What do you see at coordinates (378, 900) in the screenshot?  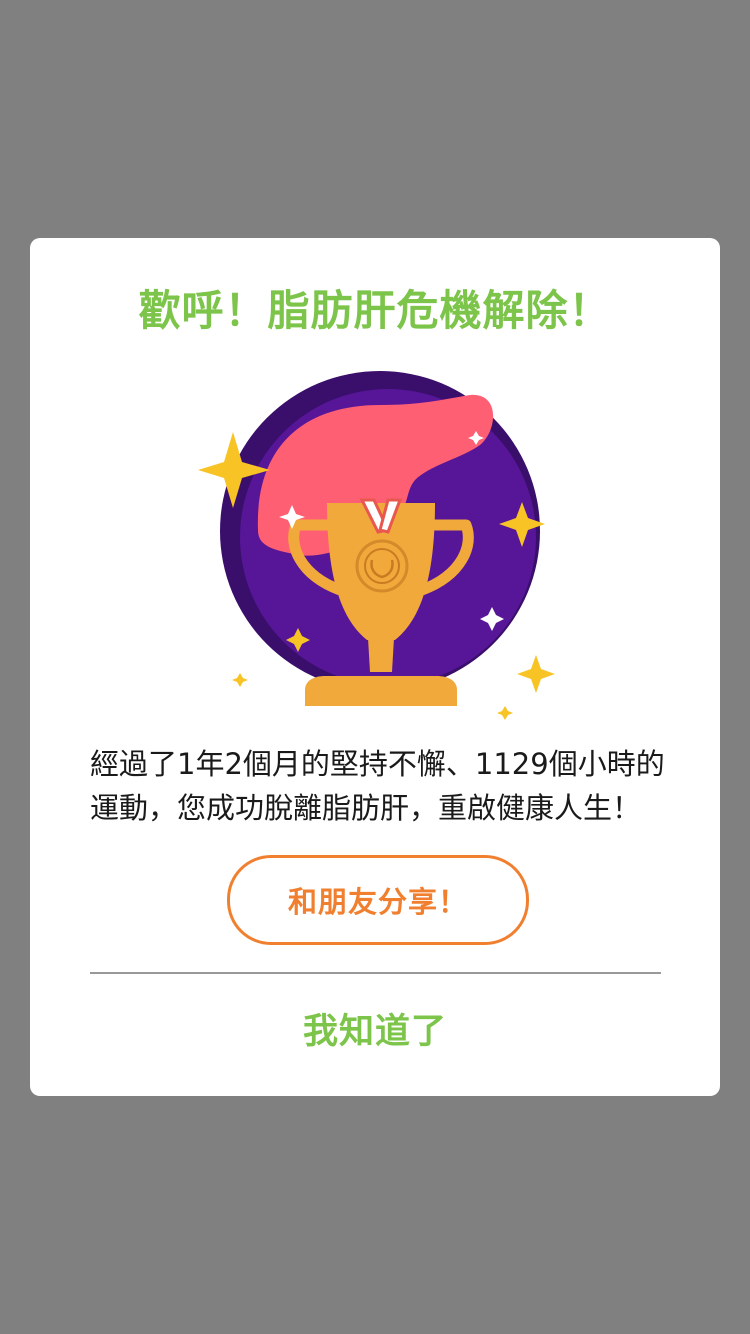 I see `share-button: 和朋友分享！` at bounding box center [378, 900].